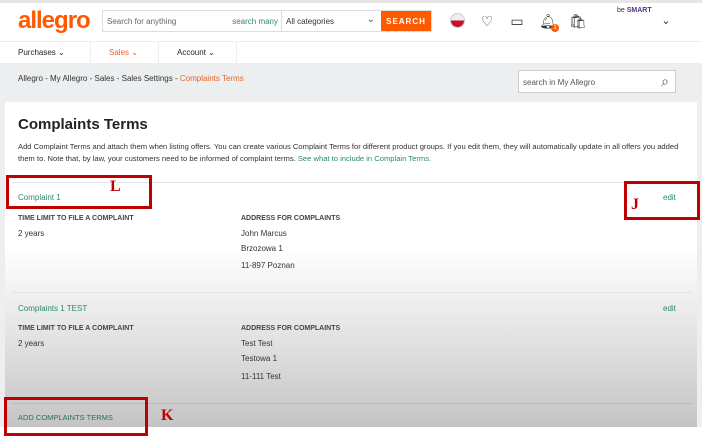 This screenshot has width=702, height=447. What do you see at coordinates (578, 21) in the screenshot?
I see `cart-icon: 🛍︎` at bounding box center [578, 21].